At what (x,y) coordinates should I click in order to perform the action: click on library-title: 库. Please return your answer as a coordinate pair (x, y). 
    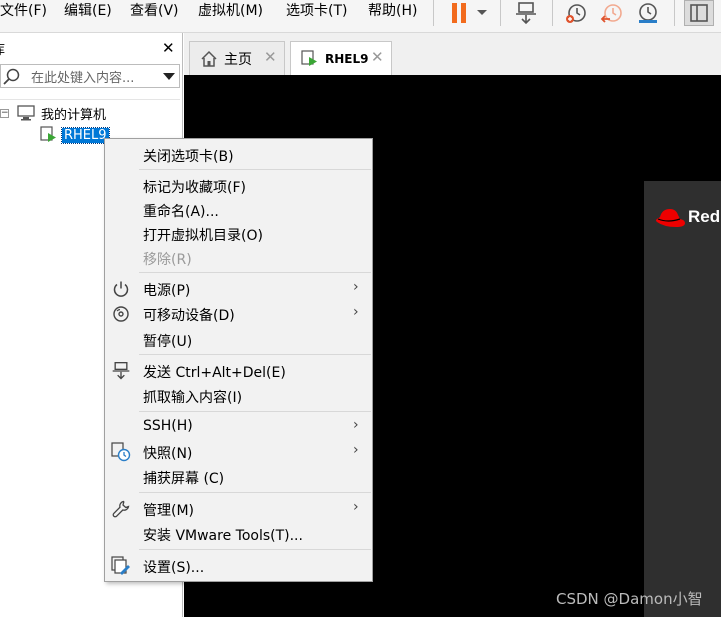
    Looking at the image, I should click on (2, 48).